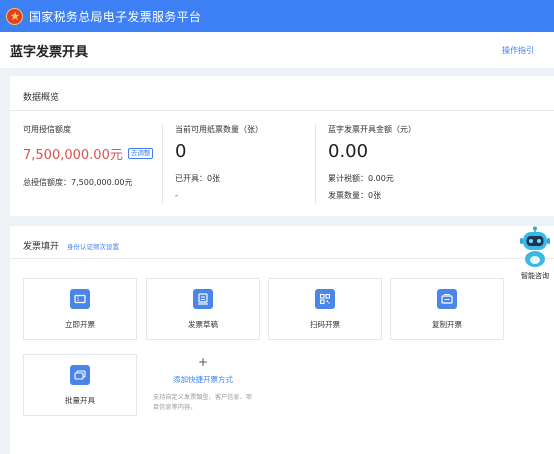 This screenshot has height=454, width=554. I want to click on paper-dash: -, so click(176, 195).